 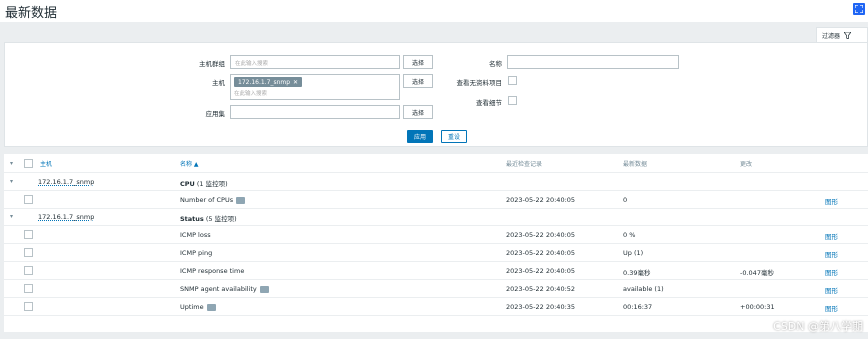 I want to click on row-last-check: 2023-05-22 20:40:35, so click(x=541, y=307).